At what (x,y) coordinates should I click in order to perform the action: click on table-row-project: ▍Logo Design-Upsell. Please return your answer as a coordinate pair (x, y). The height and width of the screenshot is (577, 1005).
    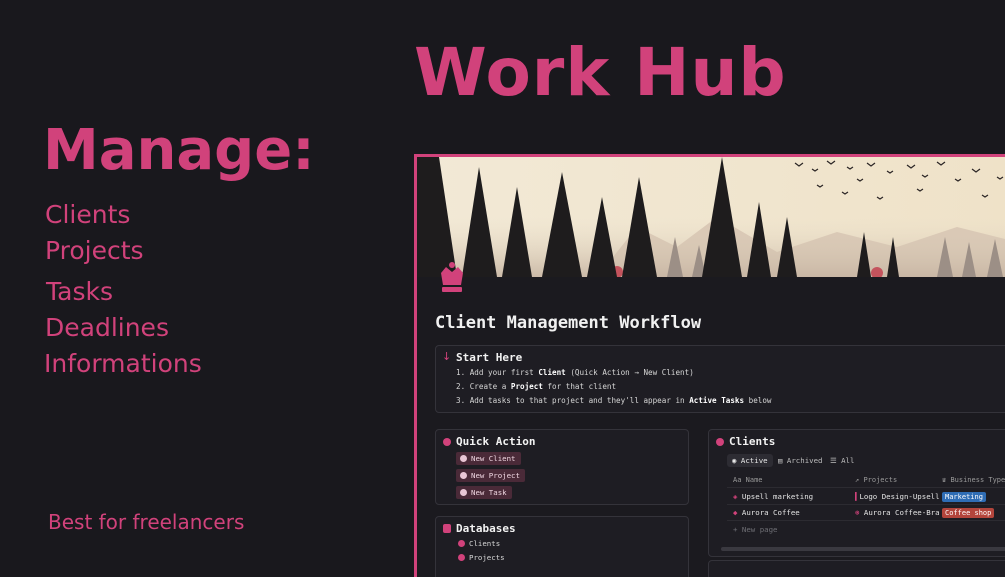
    Looking at the image, I should click on (897, 496).